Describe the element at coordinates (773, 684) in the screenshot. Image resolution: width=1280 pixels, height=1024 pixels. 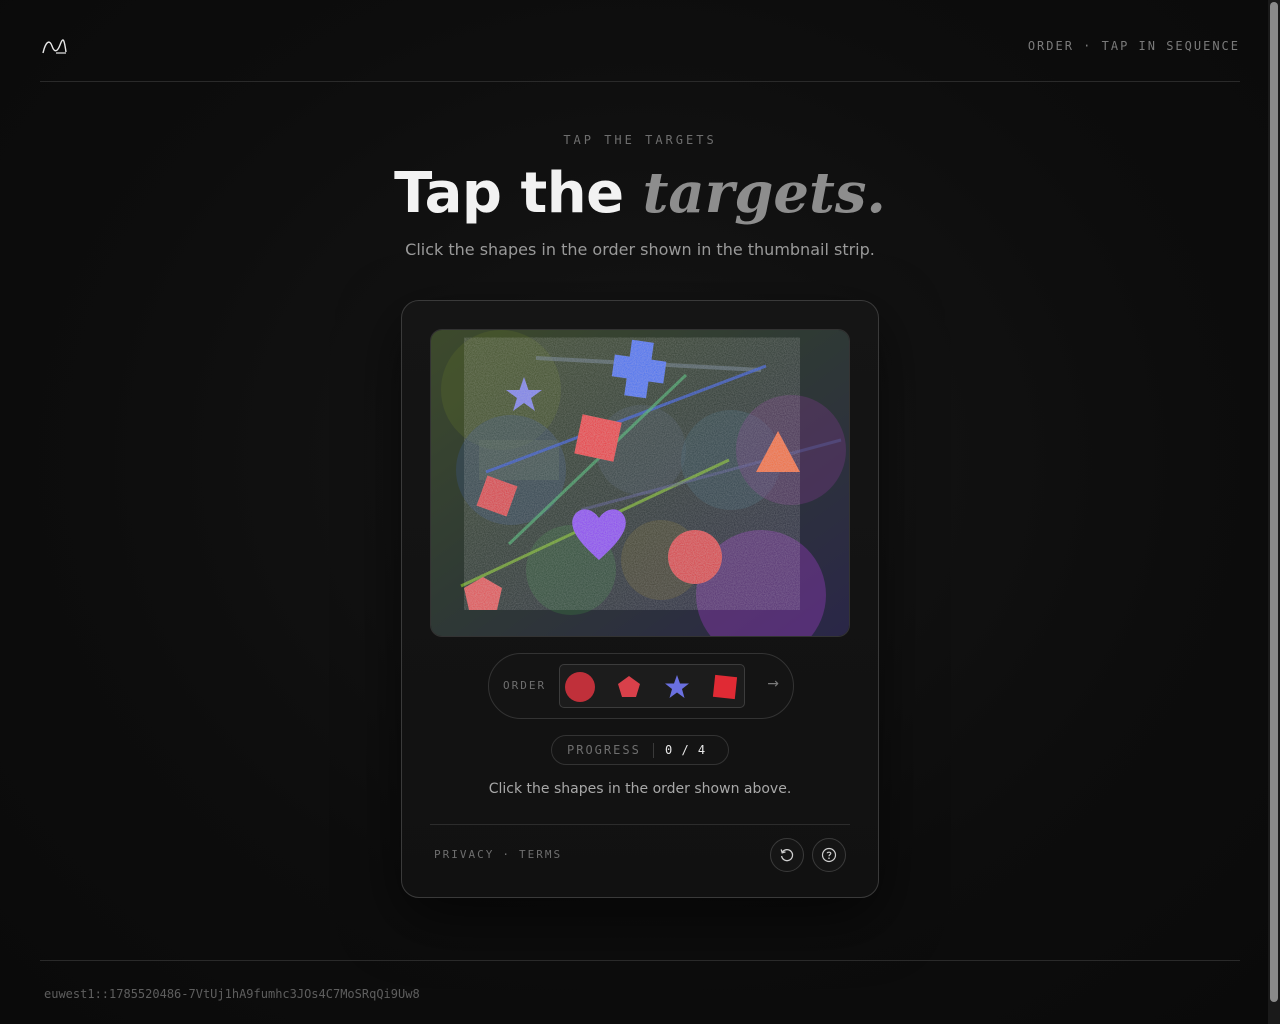
I see `order-next-arrow: →` at that location.